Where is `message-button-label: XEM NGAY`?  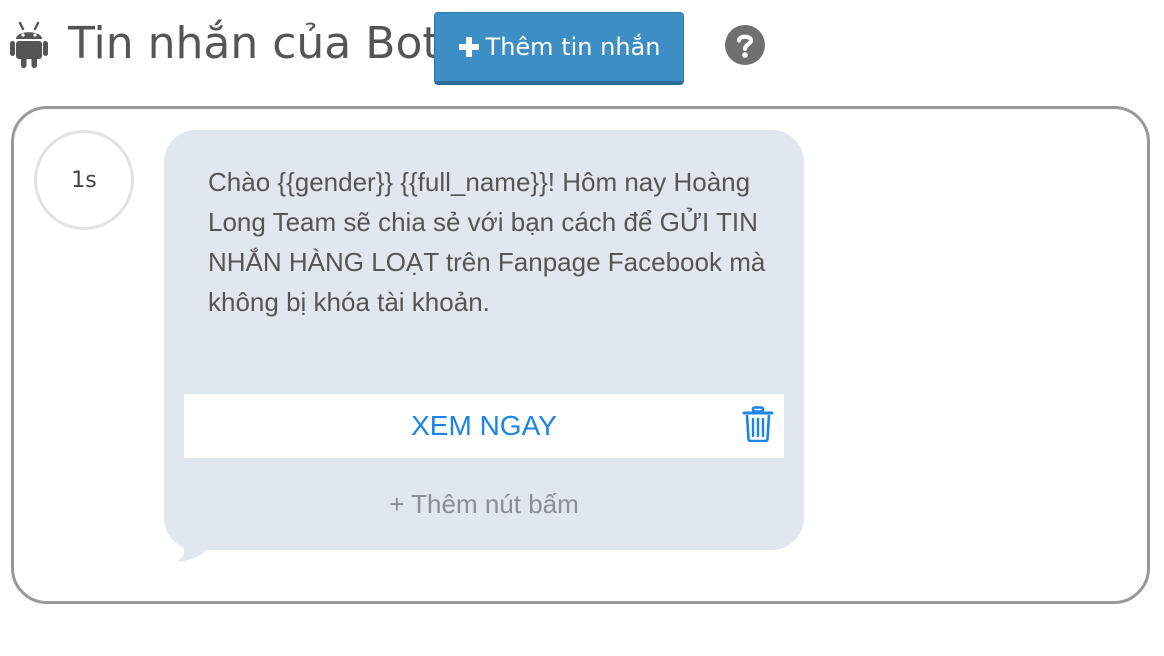
message-button-label: XEM NGAY is located at coordinates (484, 426).